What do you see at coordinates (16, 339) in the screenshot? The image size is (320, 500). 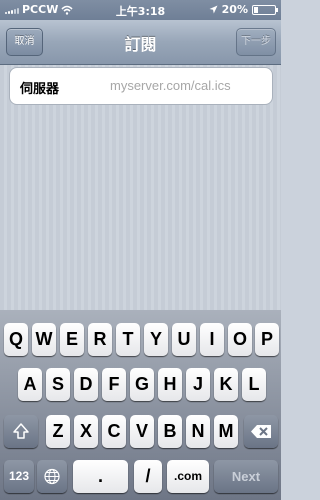 I see `key-q: Q` at bounding box center [16, 339].